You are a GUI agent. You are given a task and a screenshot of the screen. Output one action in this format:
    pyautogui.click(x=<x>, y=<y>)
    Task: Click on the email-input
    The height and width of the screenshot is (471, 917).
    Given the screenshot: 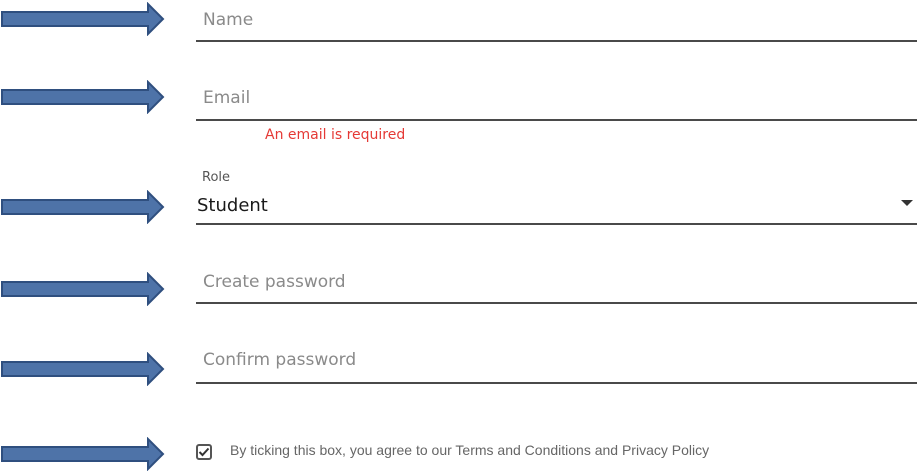 What is the action you would take?
    pyautogui.click(x=556, y=98)
    